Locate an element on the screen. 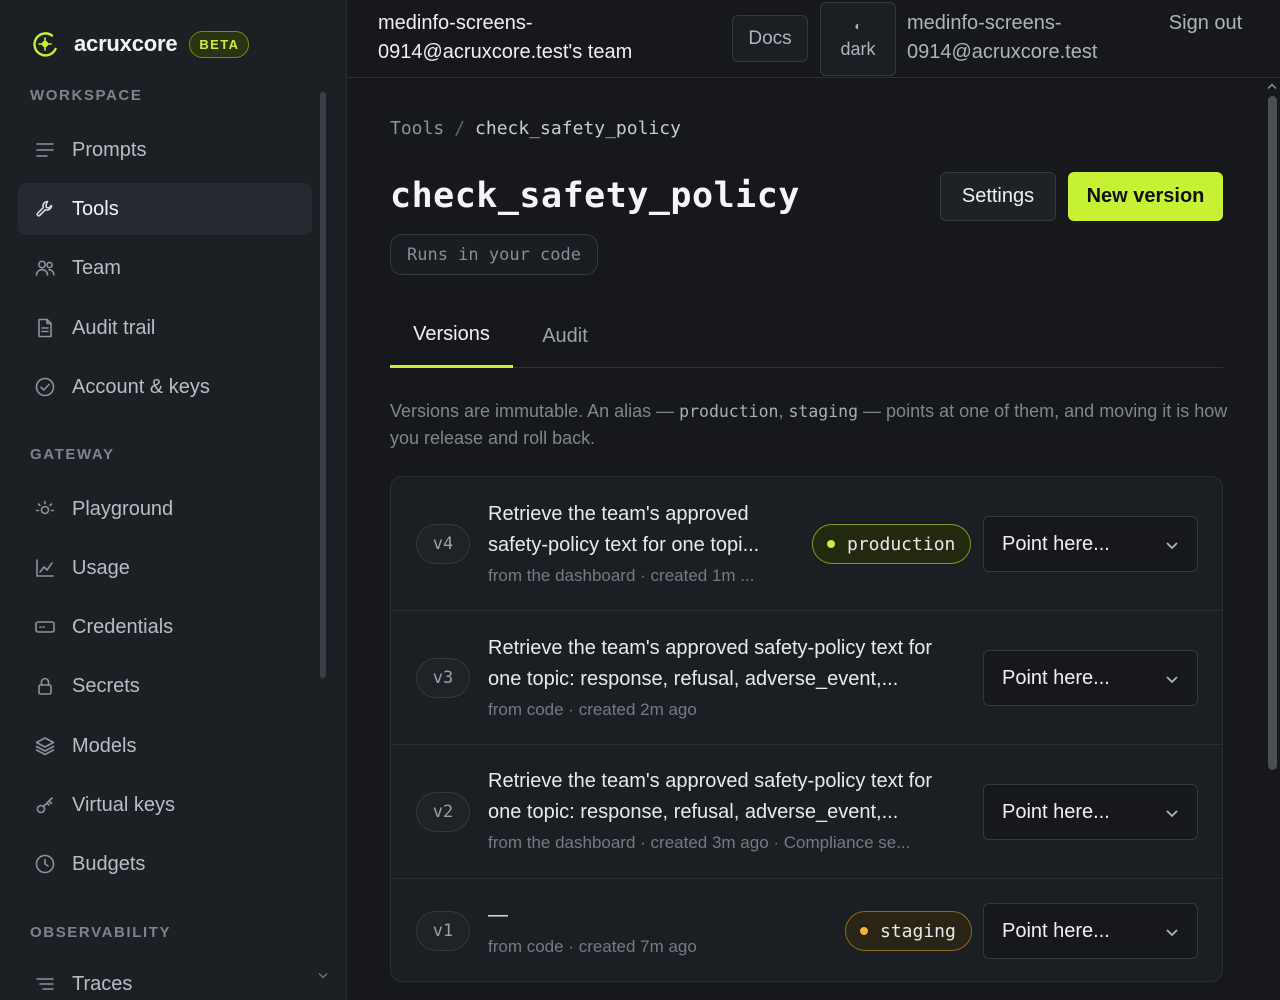 This screenshot has height=1000, width=1280. breadcrumb: Tools / check_safety_policy is located at coordinates (535, 128).